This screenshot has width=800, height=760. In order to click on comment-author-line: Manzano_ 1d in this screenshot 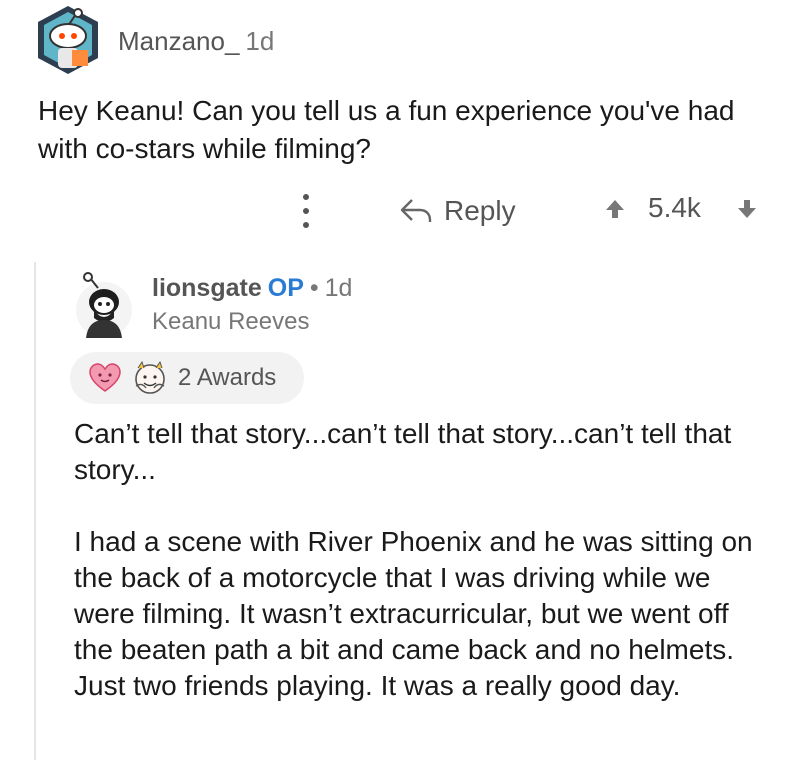, I will do `click(196, 41)`.